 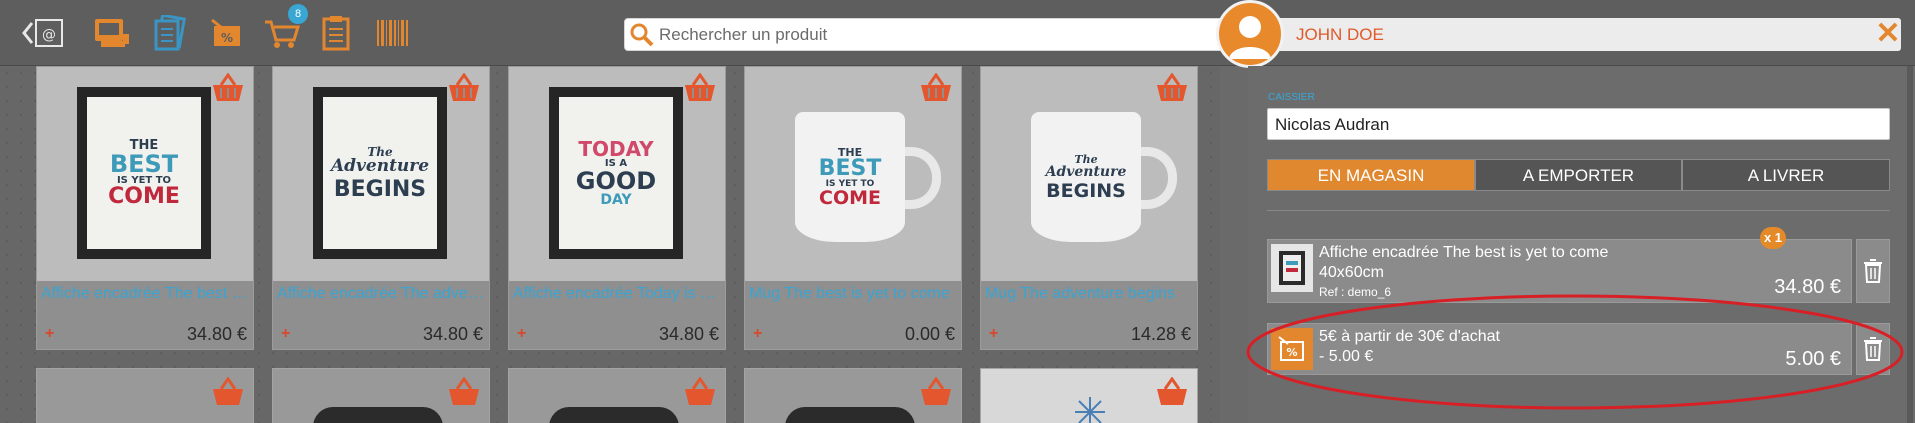 What do you see at coordinates (1371, 175) in the screenshot?
I see `mode-tab-en-magasin: EN MAGASIN` at bounding box center [1371, 175].